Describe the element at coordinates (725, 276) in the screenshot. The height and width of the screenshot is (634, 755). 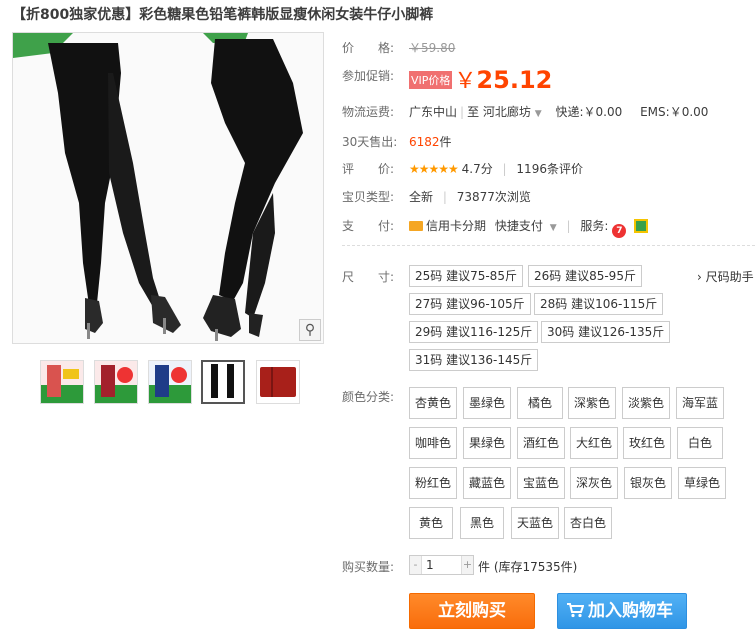
I see `size-helper-link: › 尺码助手` at that location.